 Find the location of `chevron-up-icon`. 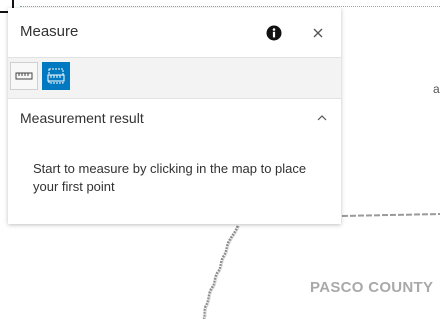

chevron-up-icon is located at coordinates (322, 118).